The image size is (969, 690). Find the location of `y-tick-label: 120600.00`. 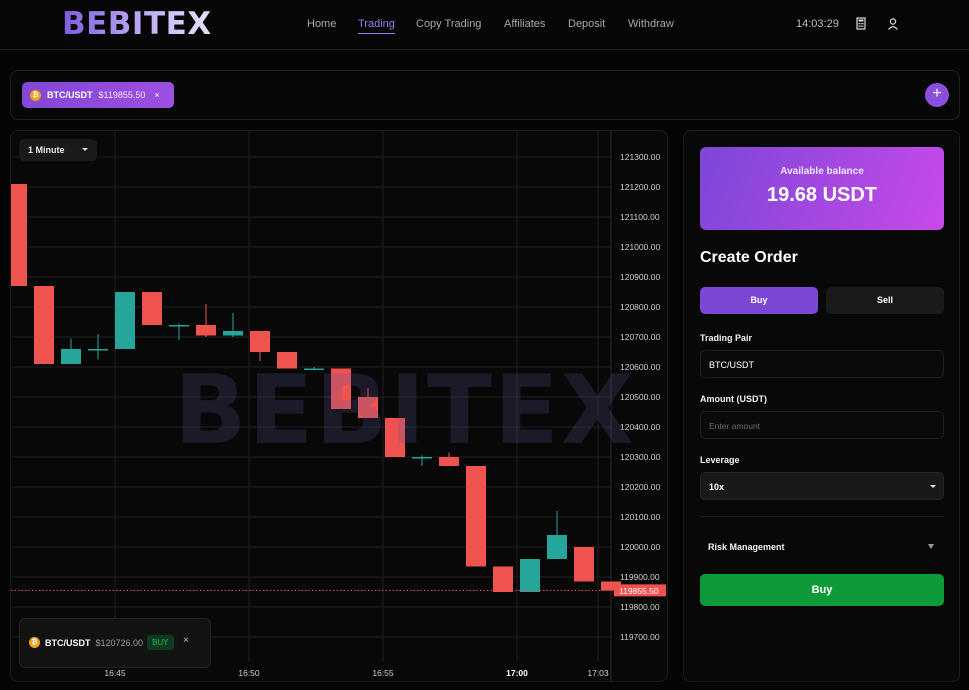

y-tick-label: 120600.00 is located at coordinates (640, 367).